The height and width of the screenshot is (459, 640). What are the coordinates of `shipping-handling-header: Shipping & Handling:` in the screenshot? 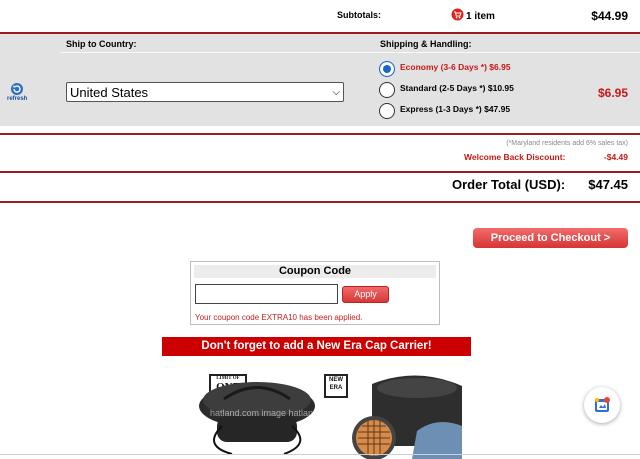 It's located at (426, 44).